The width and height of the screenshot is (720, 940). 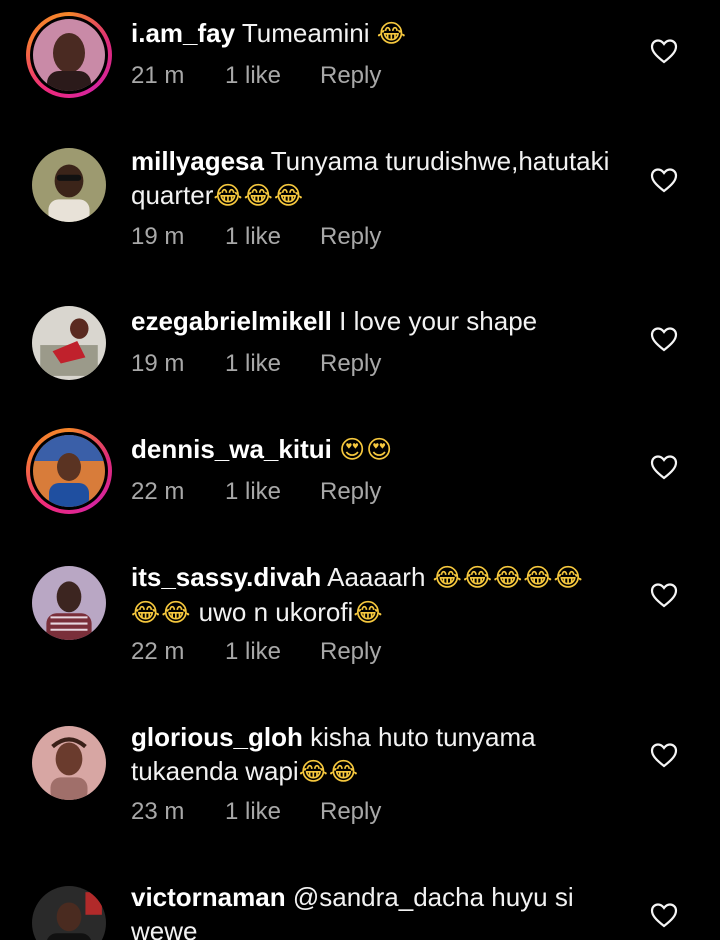 I want to click on smiling-face-with-heart-eyes-icon: 😍😍, so click(x=366, y=449).